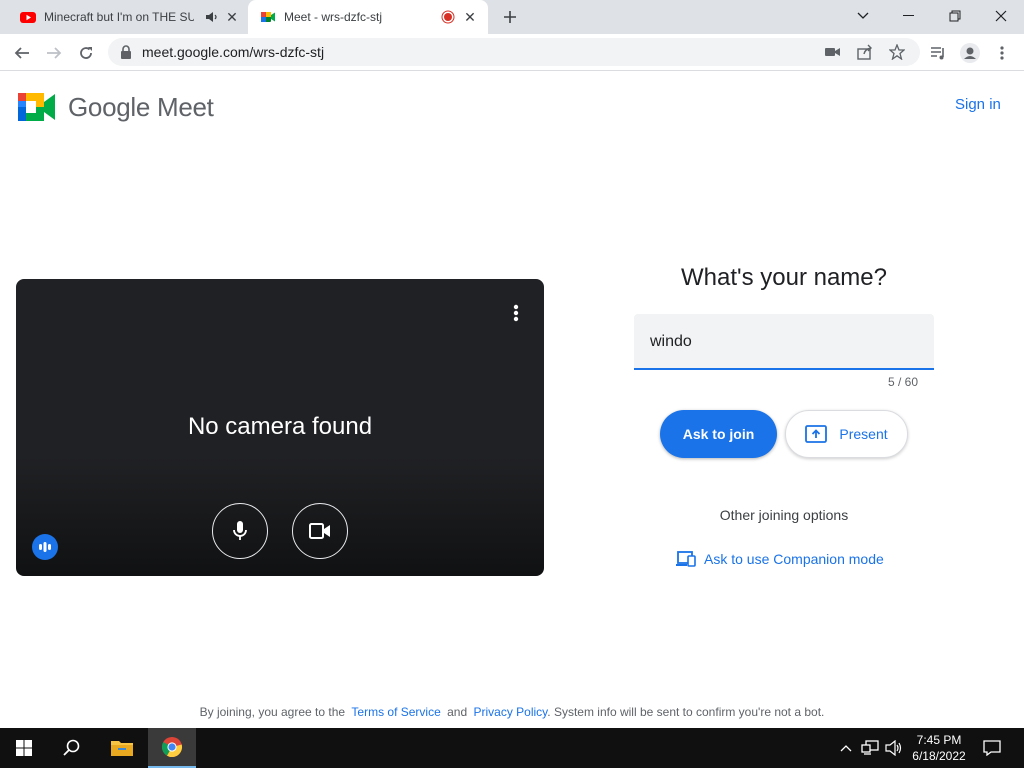 This screenshot has height=768, width=1024. What do you see at coordinates (978, 104) in the screenshot?
I see `sign-in-link: Sign in` at bounding box center [978, 104].